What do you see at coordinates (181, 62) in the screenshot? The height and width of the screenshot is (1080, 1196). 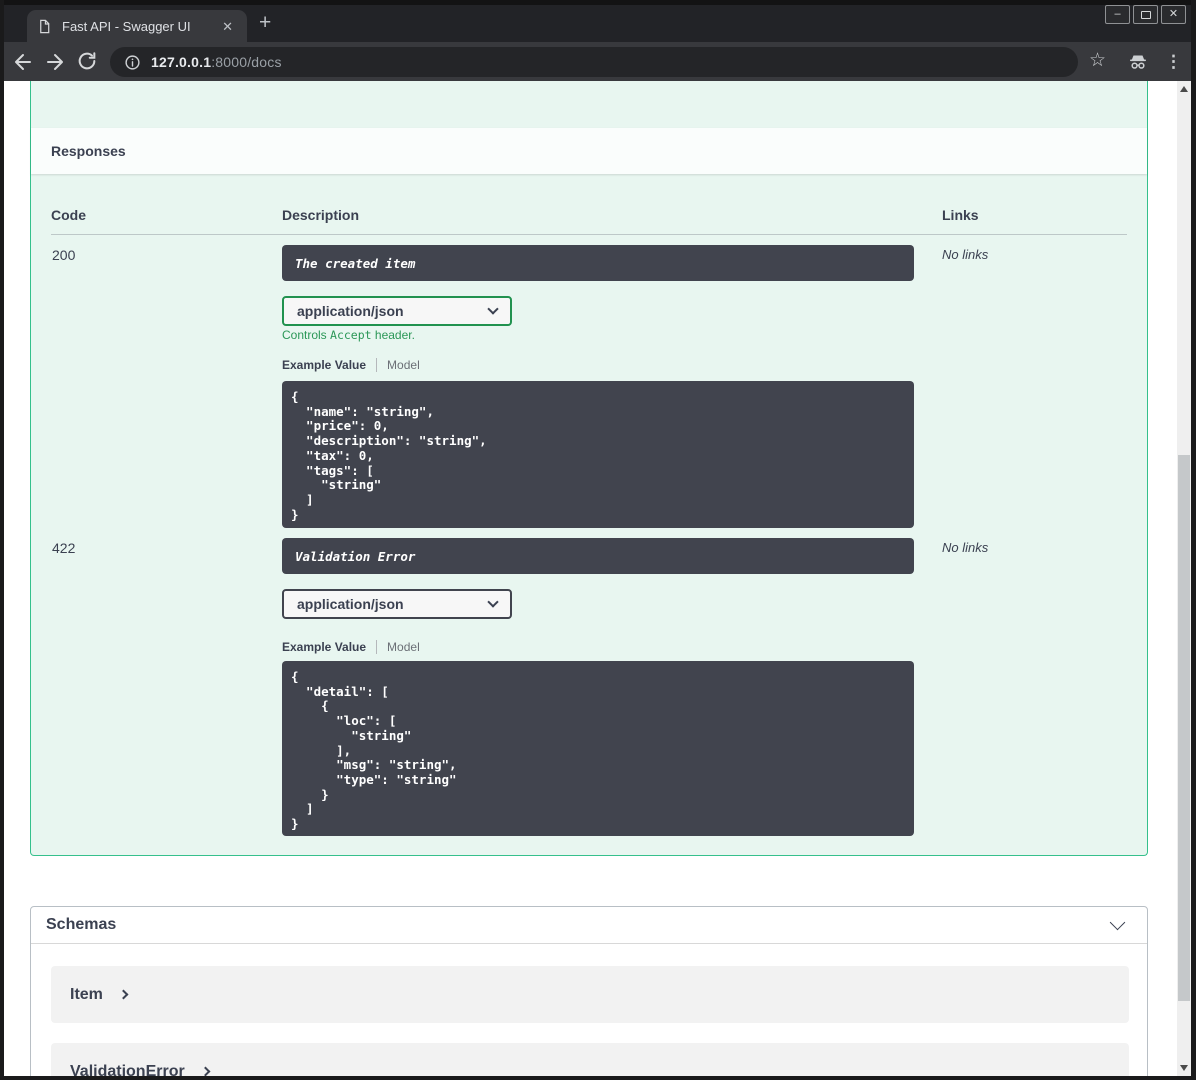 I see `url-host: 127.0.0.1` at bounding box center [181, 62].